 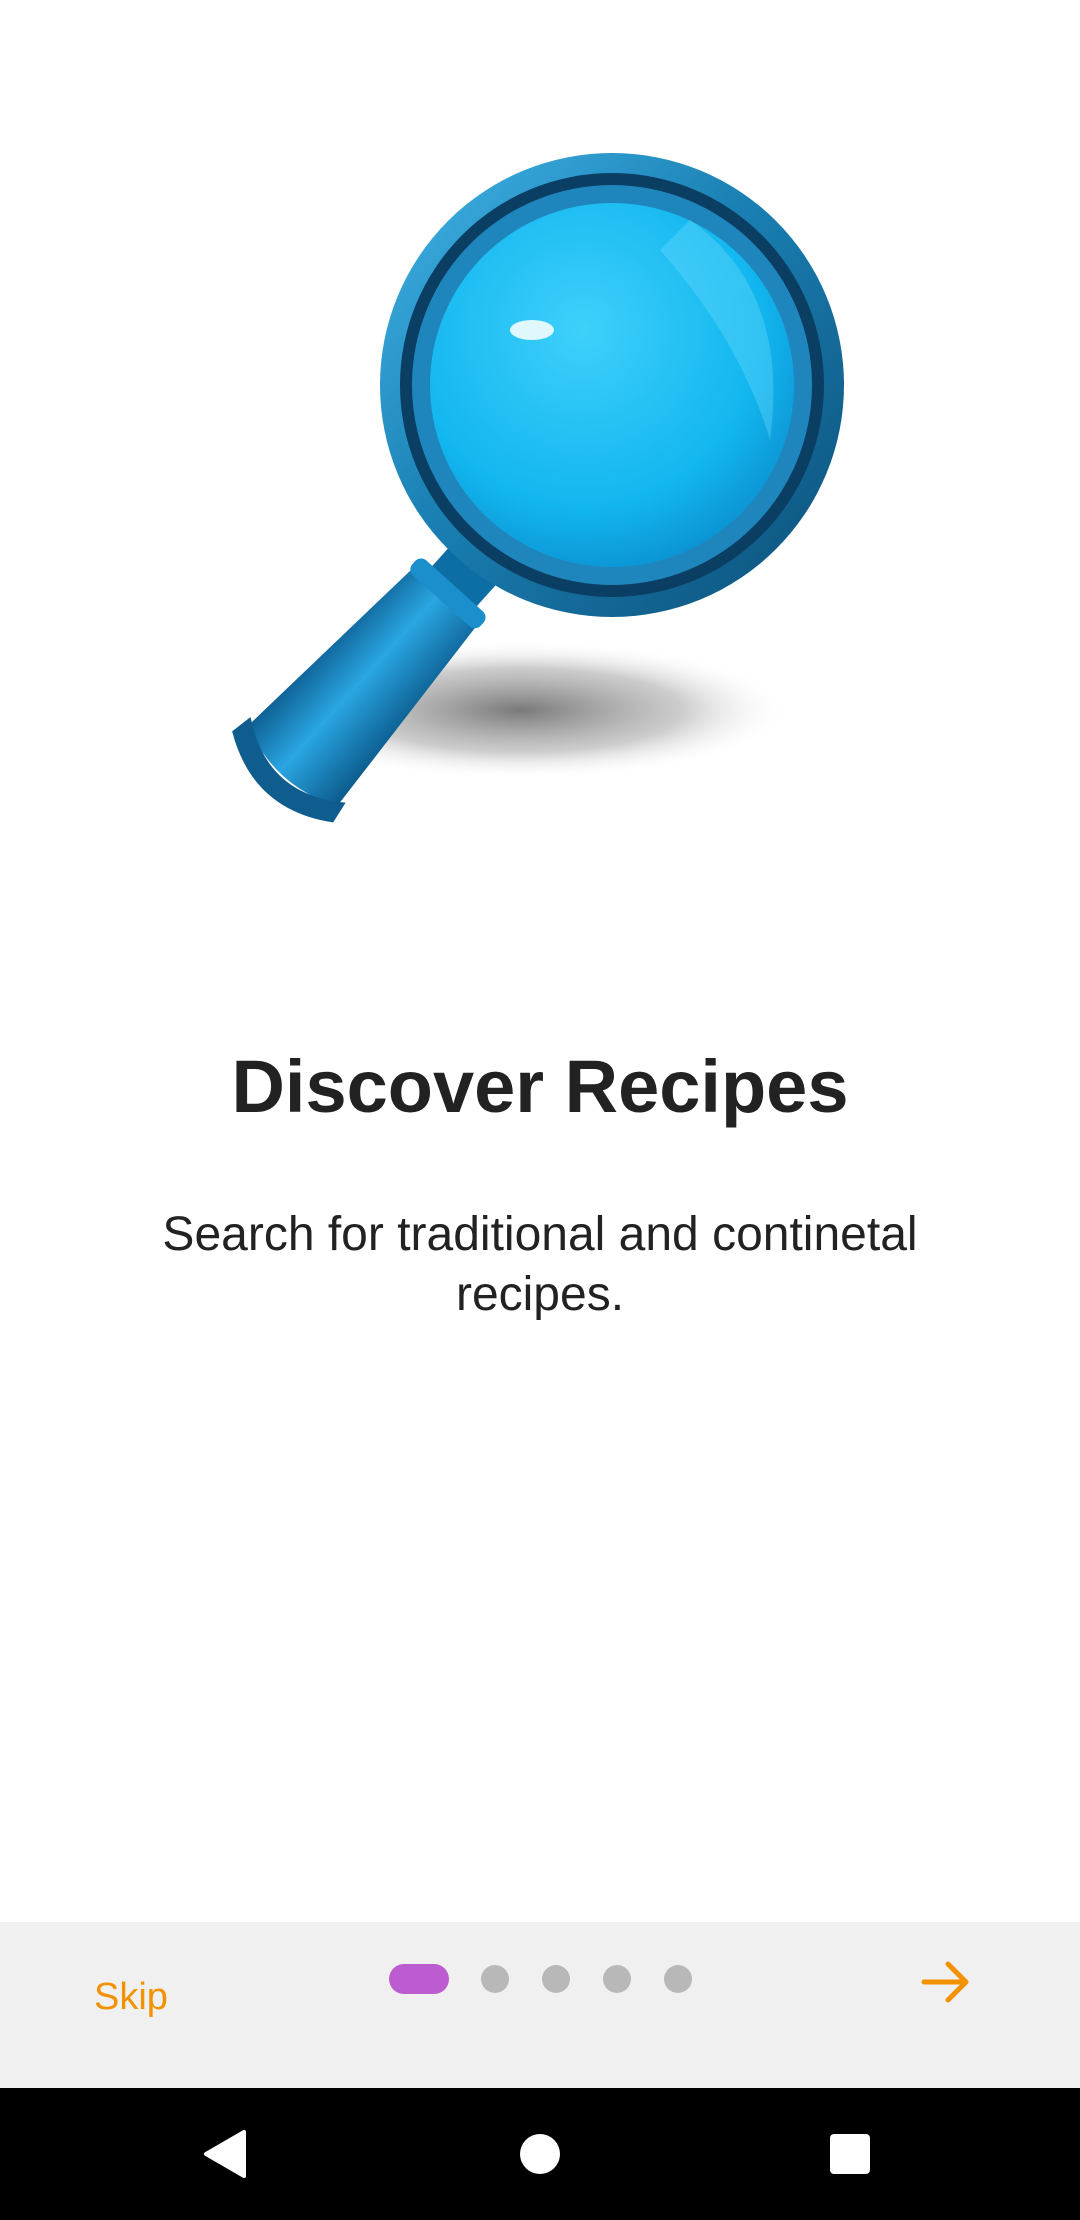 What do you see at coordinates (419, 1979) in the screenshot?
I see `page-dot-active` at bounding box center [419, 1979].